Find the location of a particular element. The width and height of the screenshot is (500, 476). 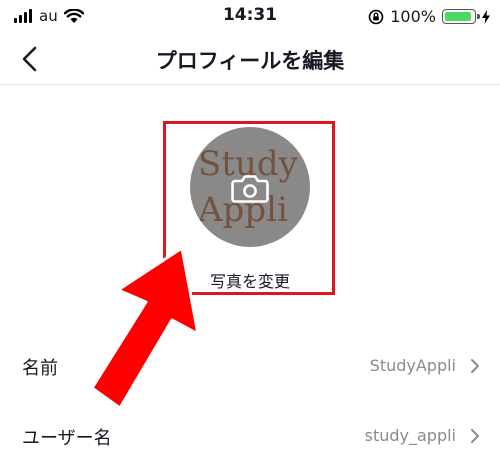

red-arrow-annotation is located at coordinates (145, 328).